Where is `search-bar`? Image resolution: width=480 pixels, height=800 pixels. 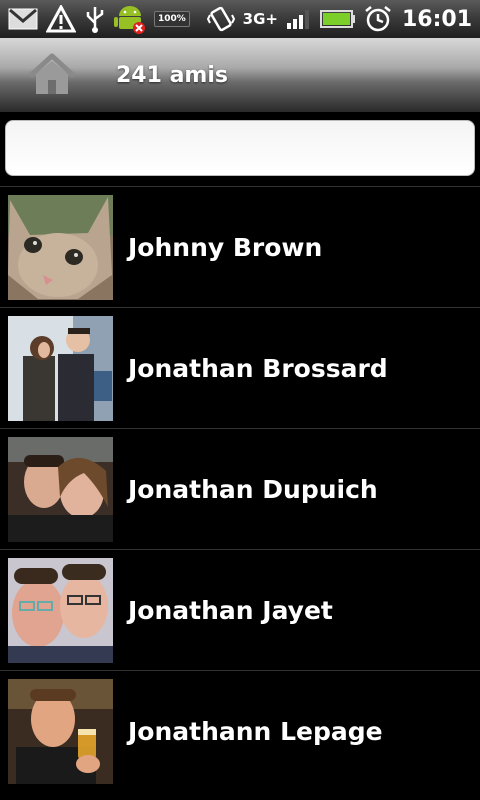 search-bar is located at coordinates (240, 149).